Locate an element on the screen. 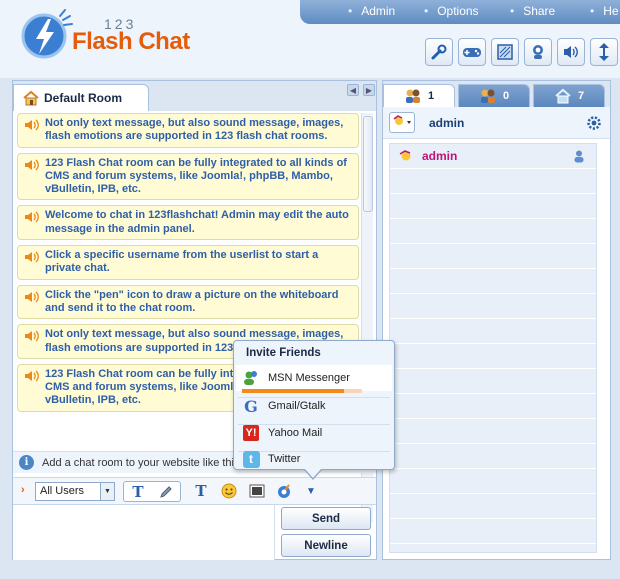 The image size is (620, 579). tab-count: 7 is located at coordinates (581, 96).